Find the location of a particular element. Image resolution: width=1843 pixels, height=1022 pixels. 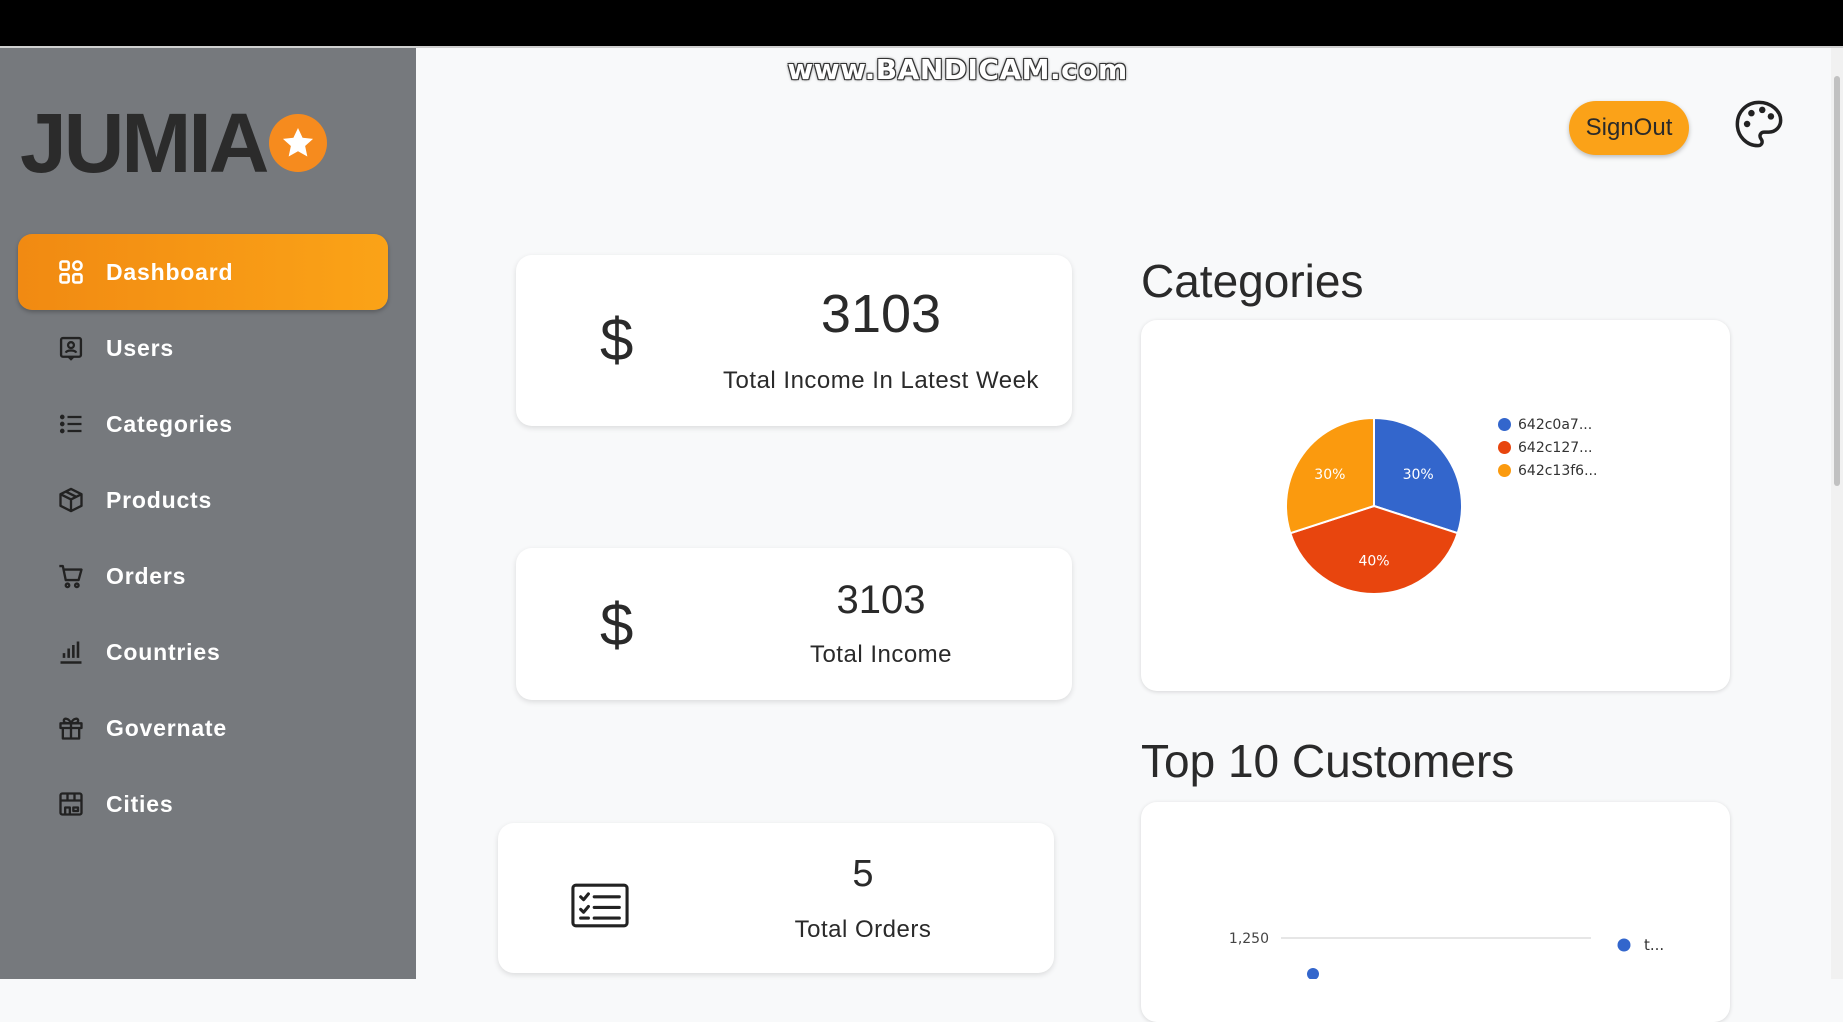

brand-logo: JUMIA is located at coordinates (174, 143).